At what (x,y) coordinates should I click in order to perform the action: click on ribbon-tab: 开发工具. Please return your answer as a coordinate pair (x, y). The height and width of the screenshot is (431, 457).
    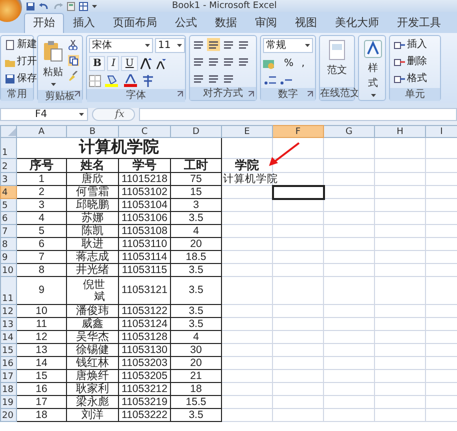
    Looking at the image, I should click on (419, 23).